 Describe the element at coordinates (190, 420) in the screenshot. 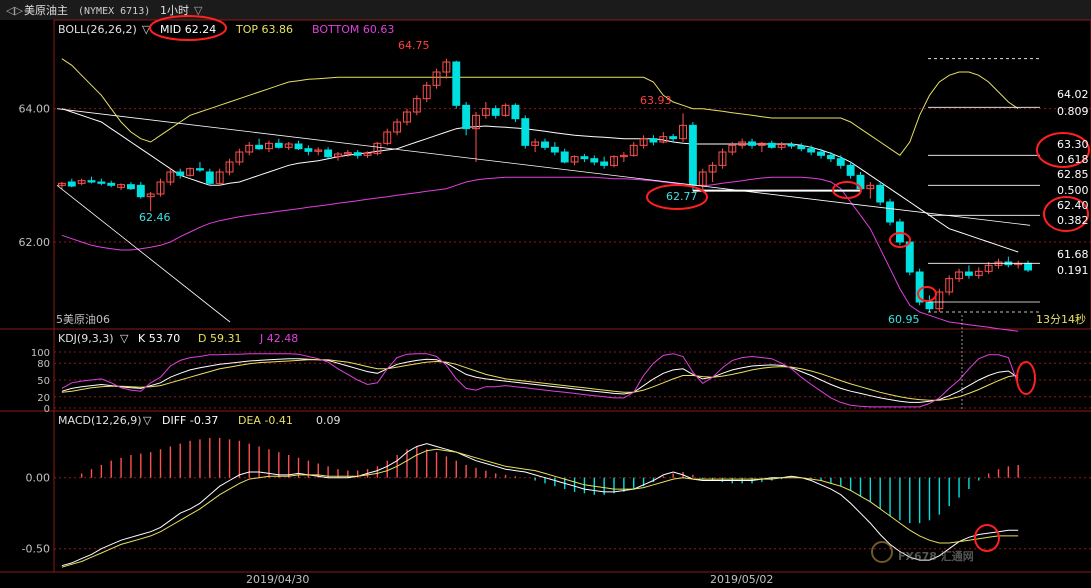

I see `macd-diff-value: DIFF -0.37` at that location.